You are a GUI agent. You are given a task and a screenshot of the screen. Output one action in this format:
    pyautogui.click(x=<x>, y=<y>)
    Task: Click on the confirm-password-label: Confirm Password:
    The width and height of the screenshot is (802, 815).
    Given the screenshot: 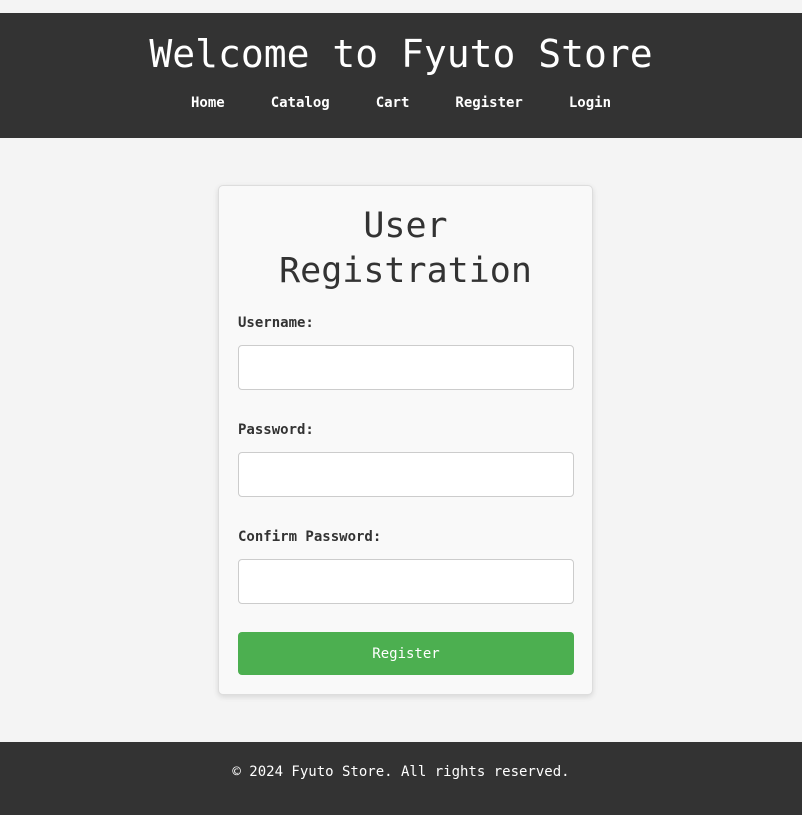 What is the action you would take?
    pyautogui.click(x=310, y=537)
    